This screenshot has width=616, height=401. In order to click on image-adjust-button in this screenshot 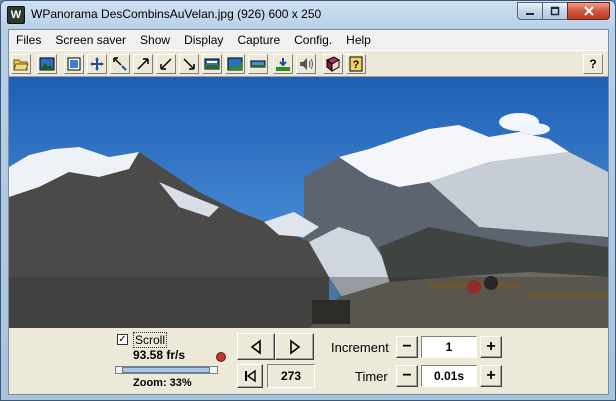, I will do `click(212, 64)`.